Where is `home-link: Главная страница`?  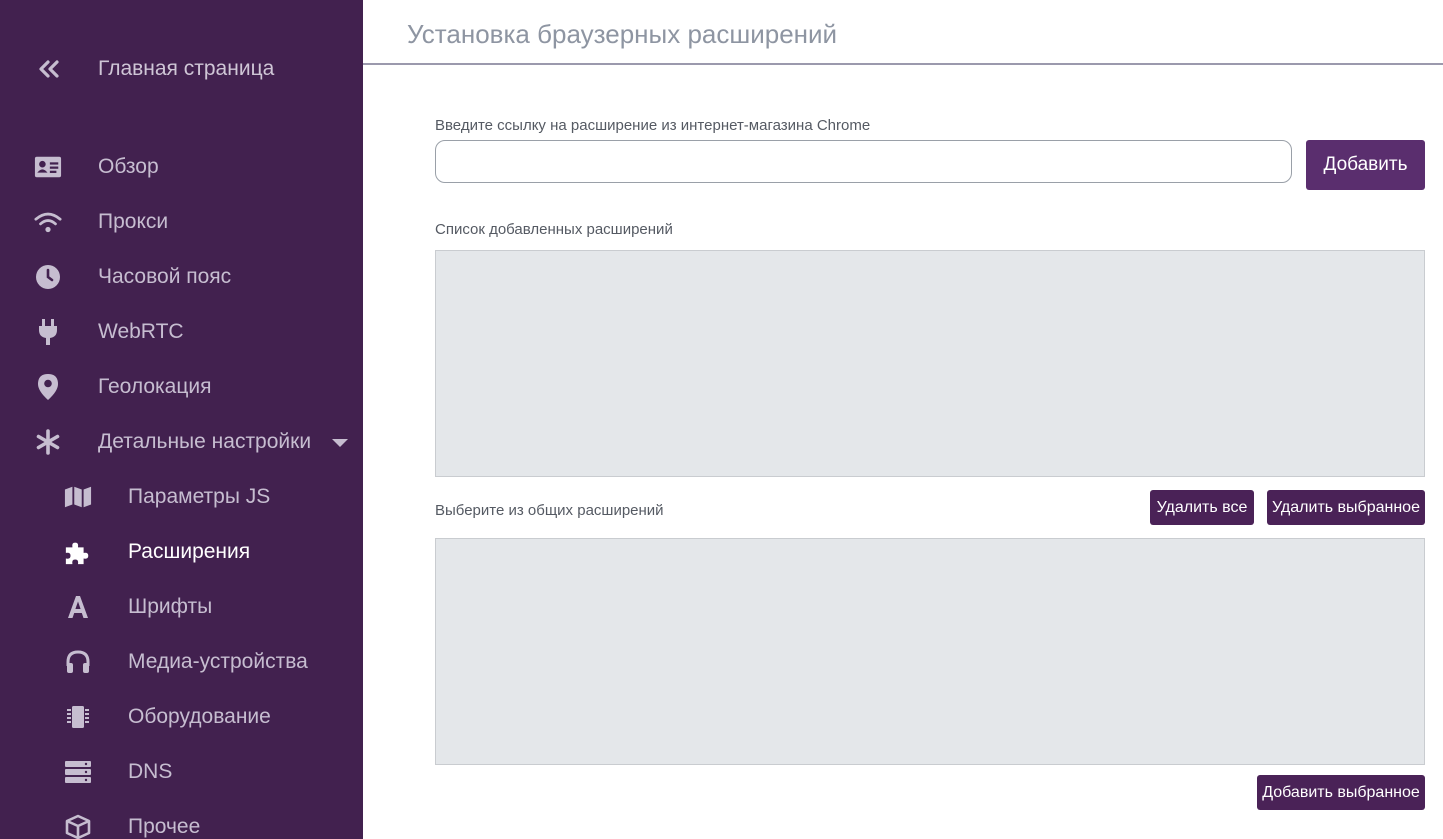
home-link: Главная страница is located at coordinates (181, 69).